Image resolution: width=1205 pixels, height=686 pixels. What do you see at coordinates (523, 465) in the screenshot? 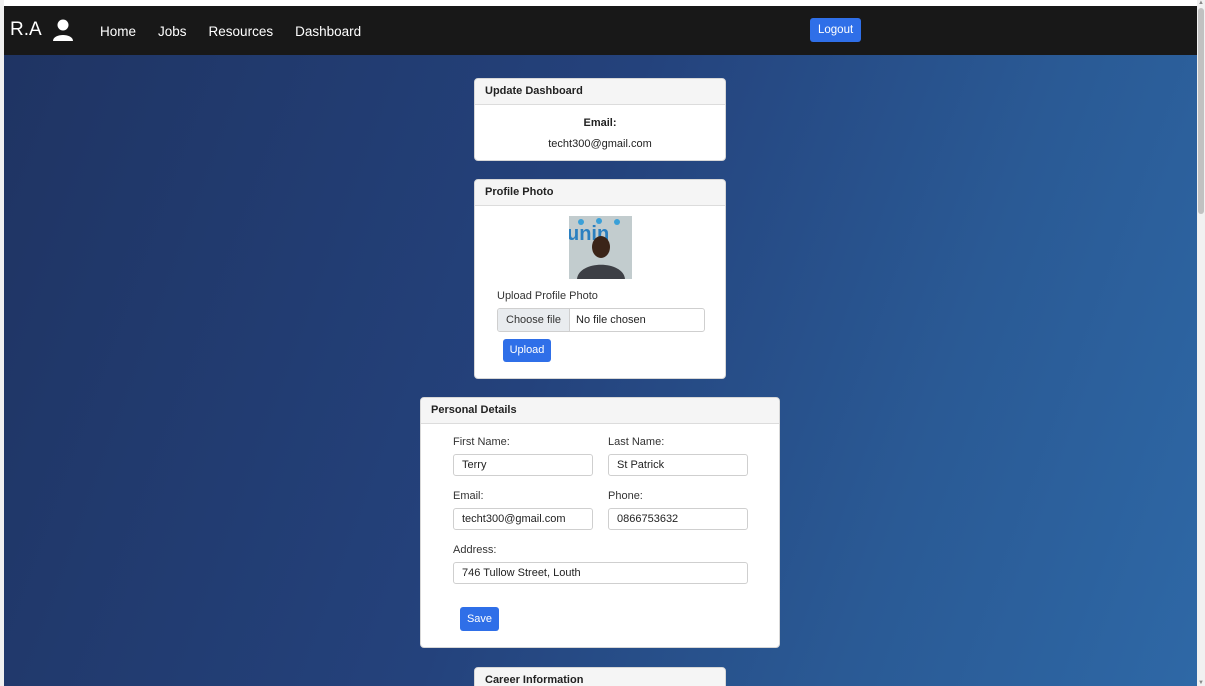
I see `first-name-input` at bounding box center [523, 465].